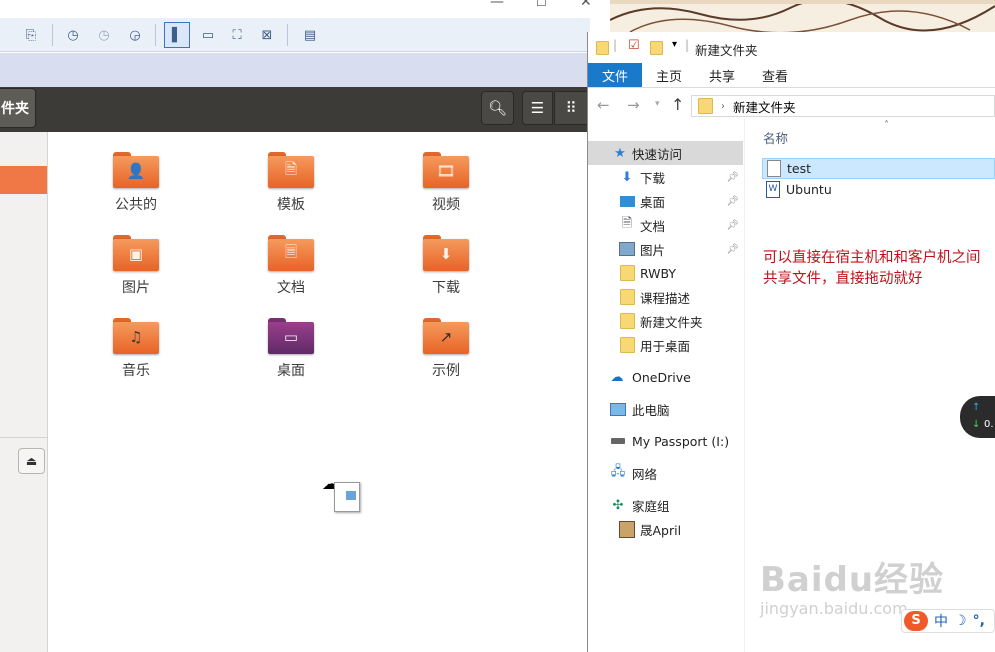  I want to click on close-icon: ✕, so click(586, 5).